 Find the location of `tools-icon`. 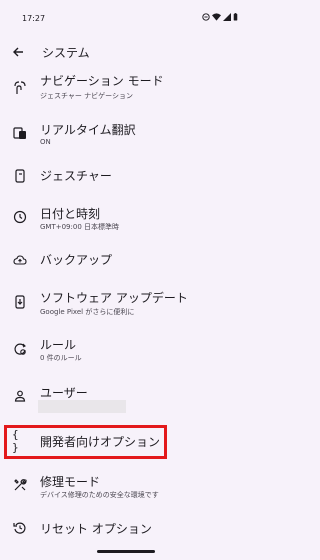

tools-icon is located at coordinates (20, 485).